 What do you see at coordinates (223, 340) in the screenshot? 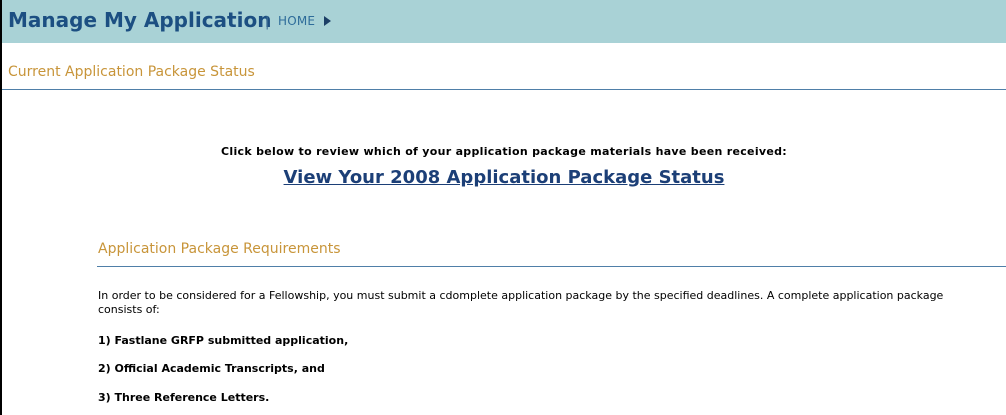
I see `requirement-item: 1) Fastlane GRFP submitted application,` at bounding box center [223, 340].